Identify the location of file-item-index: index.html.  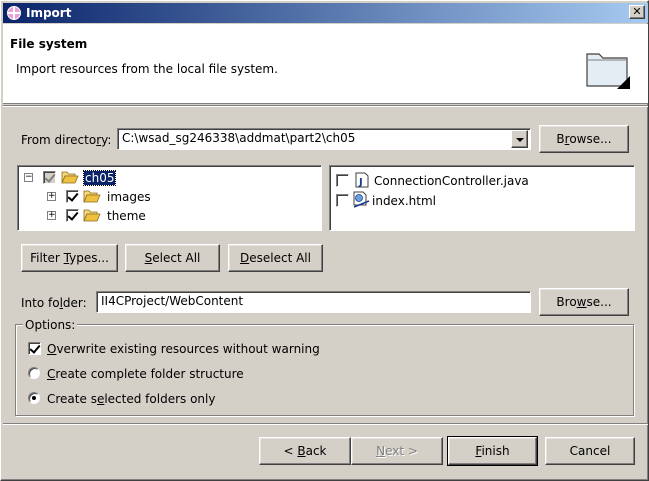
(404, 203).